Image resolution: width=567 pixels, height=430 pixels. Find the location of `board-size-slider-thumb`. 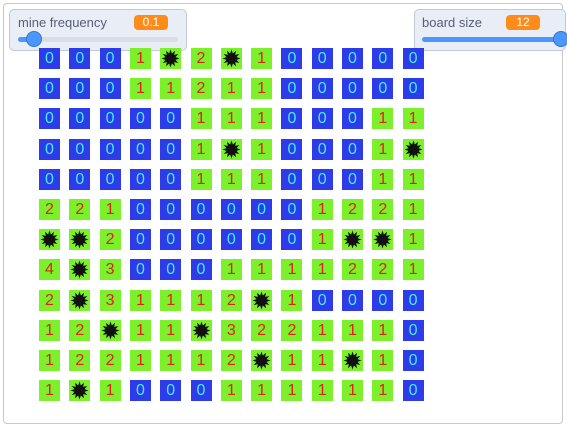

board-size-slider-thumb is located at coordinates (560, 39).